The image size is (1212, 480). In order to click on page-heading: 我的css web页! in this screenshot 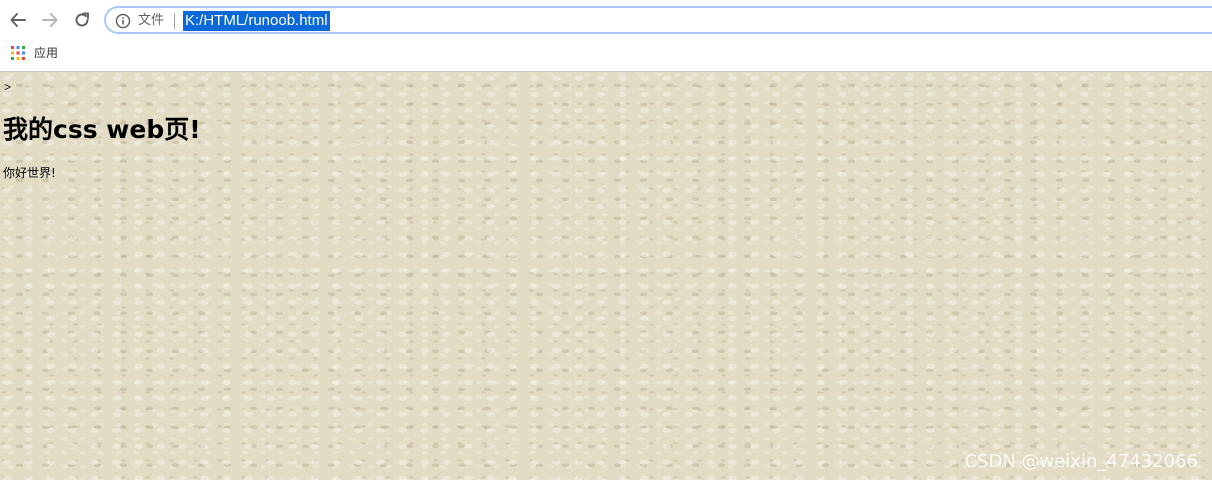, I will do `click(102, 129)`.